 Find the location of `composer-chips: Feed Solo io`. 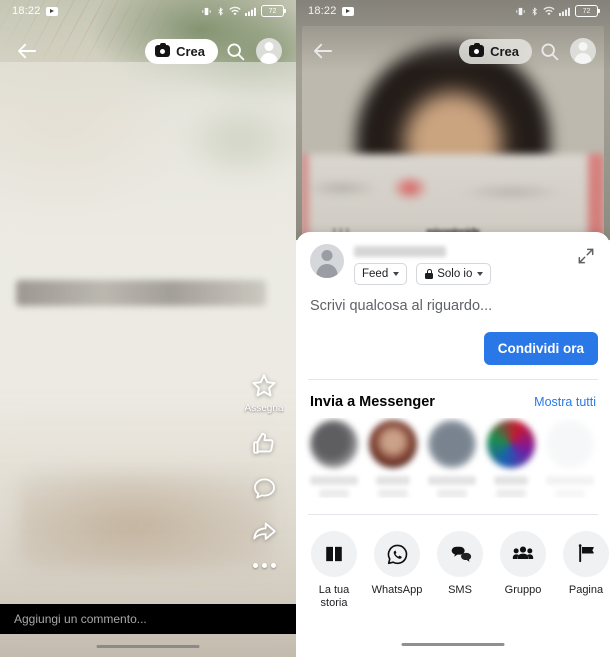

composer-chips: Feed Solo io is located at coordinates (475, 274).